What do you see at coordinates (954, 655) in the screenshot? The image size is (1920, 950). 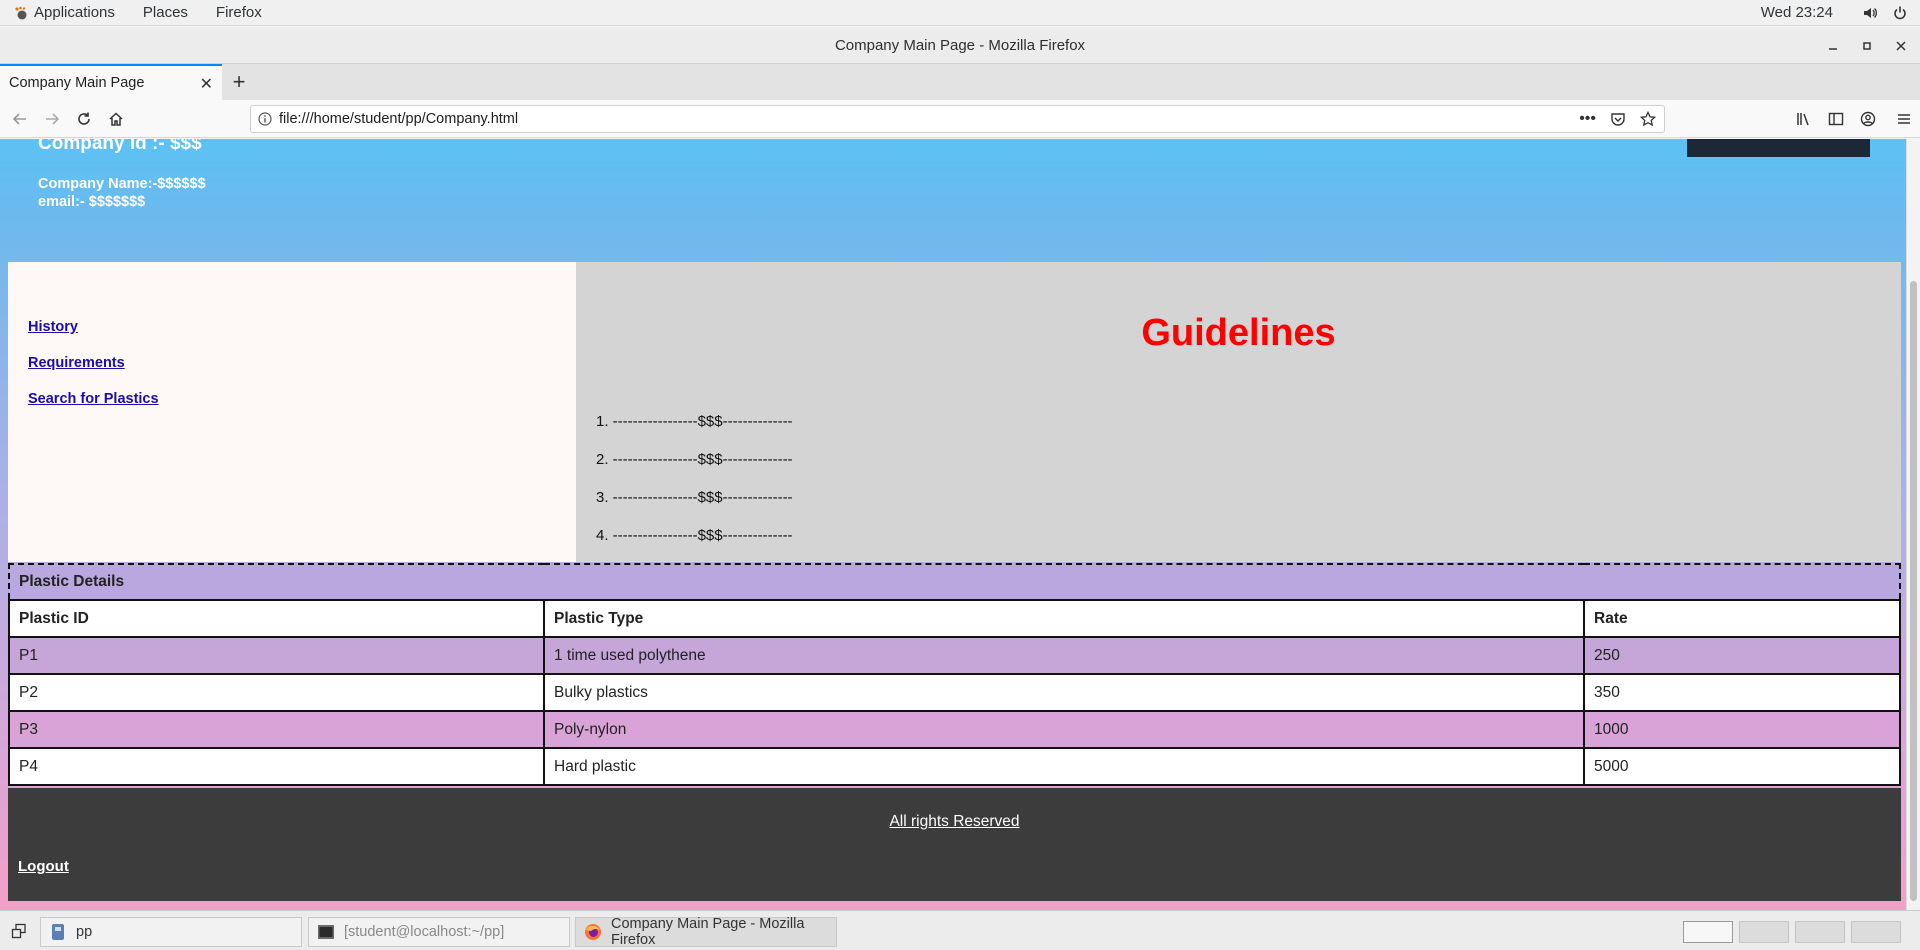 I see `table-row: P1 1 time used polythene 250` at bounding box center [954, 655].